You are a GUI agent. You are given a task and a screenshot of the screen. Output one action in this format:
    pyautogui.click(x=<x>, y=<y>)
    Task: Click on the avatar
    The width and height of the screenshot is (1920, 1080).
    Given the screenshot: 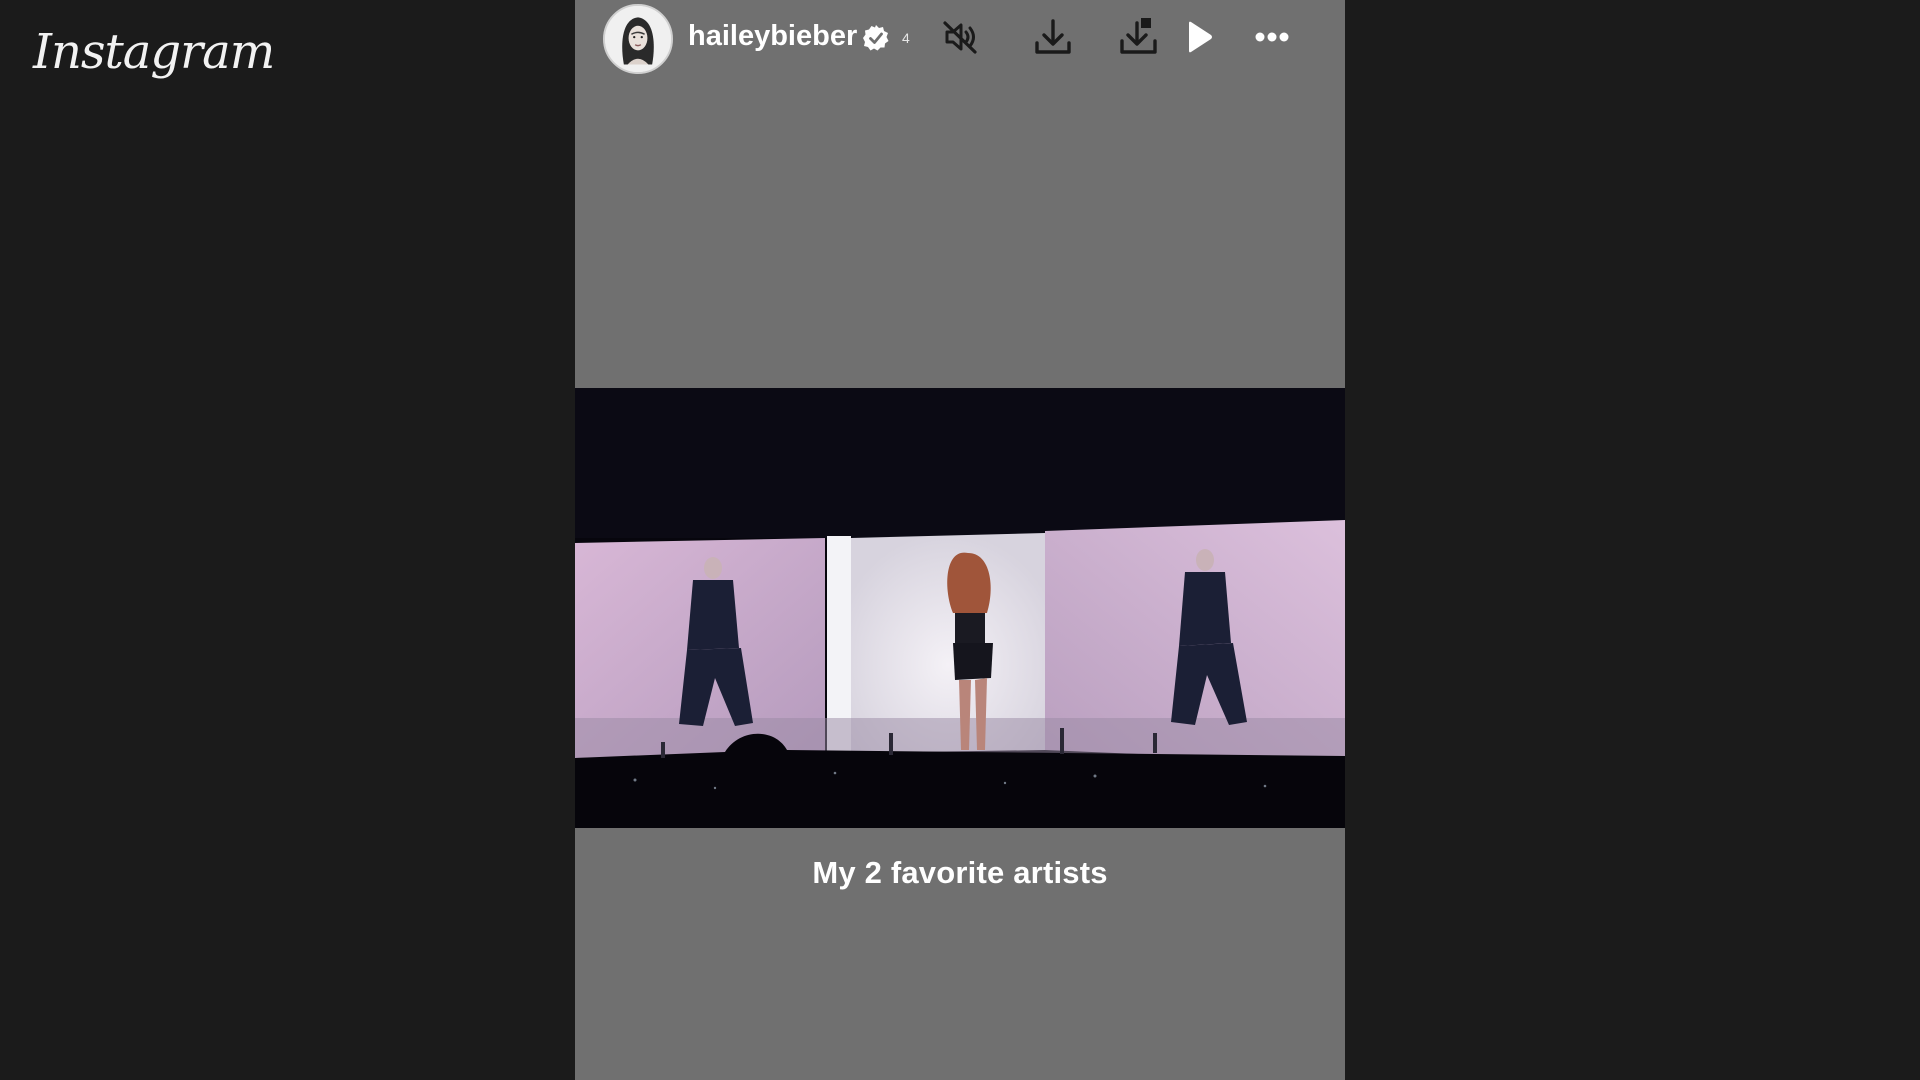 What is the action you would take?
    pyautogui.click(x=638, y=39)
    